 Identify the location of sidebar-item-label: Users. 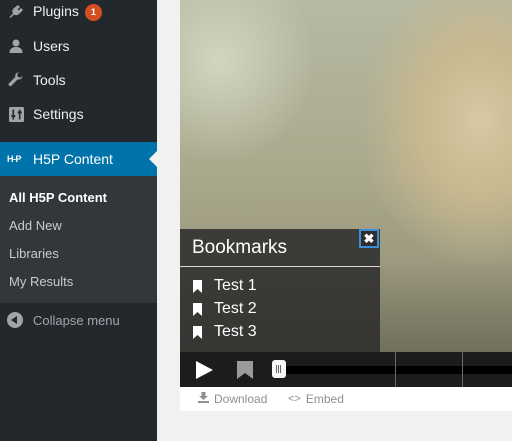
(51, 46).